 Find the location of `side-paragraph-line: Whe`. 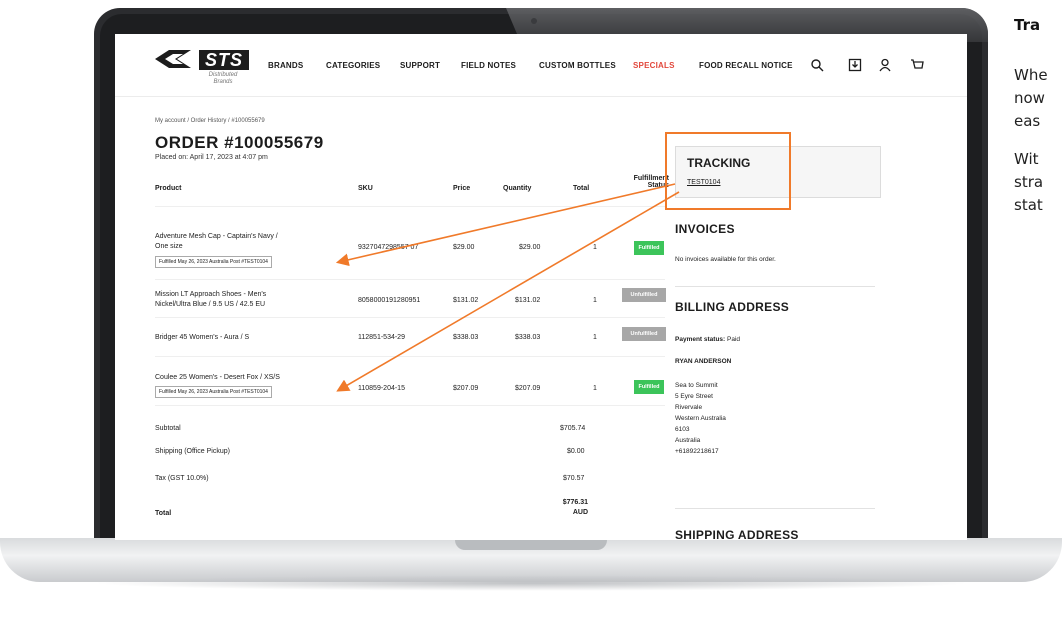

side-paragraph-line: Whe is located at coordinates (1031, 75).